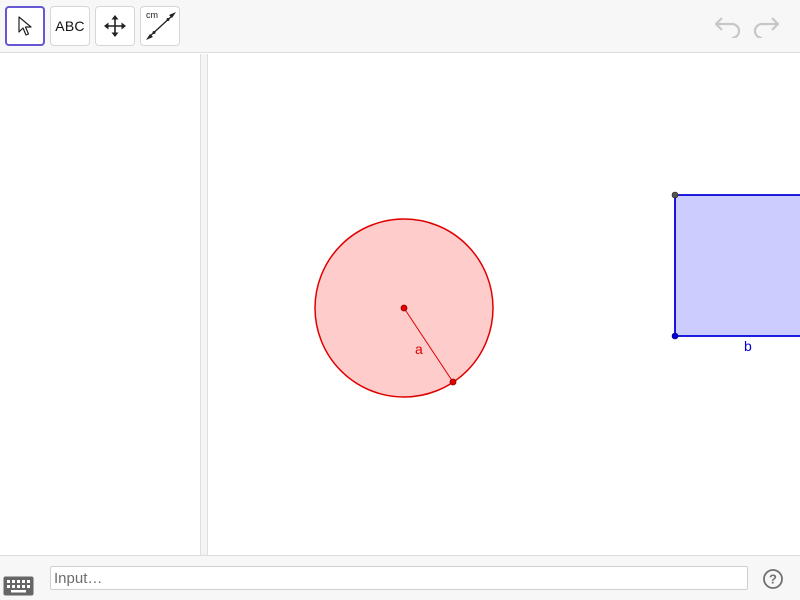  I want to click on input-bar: ?, so click(400, 577).